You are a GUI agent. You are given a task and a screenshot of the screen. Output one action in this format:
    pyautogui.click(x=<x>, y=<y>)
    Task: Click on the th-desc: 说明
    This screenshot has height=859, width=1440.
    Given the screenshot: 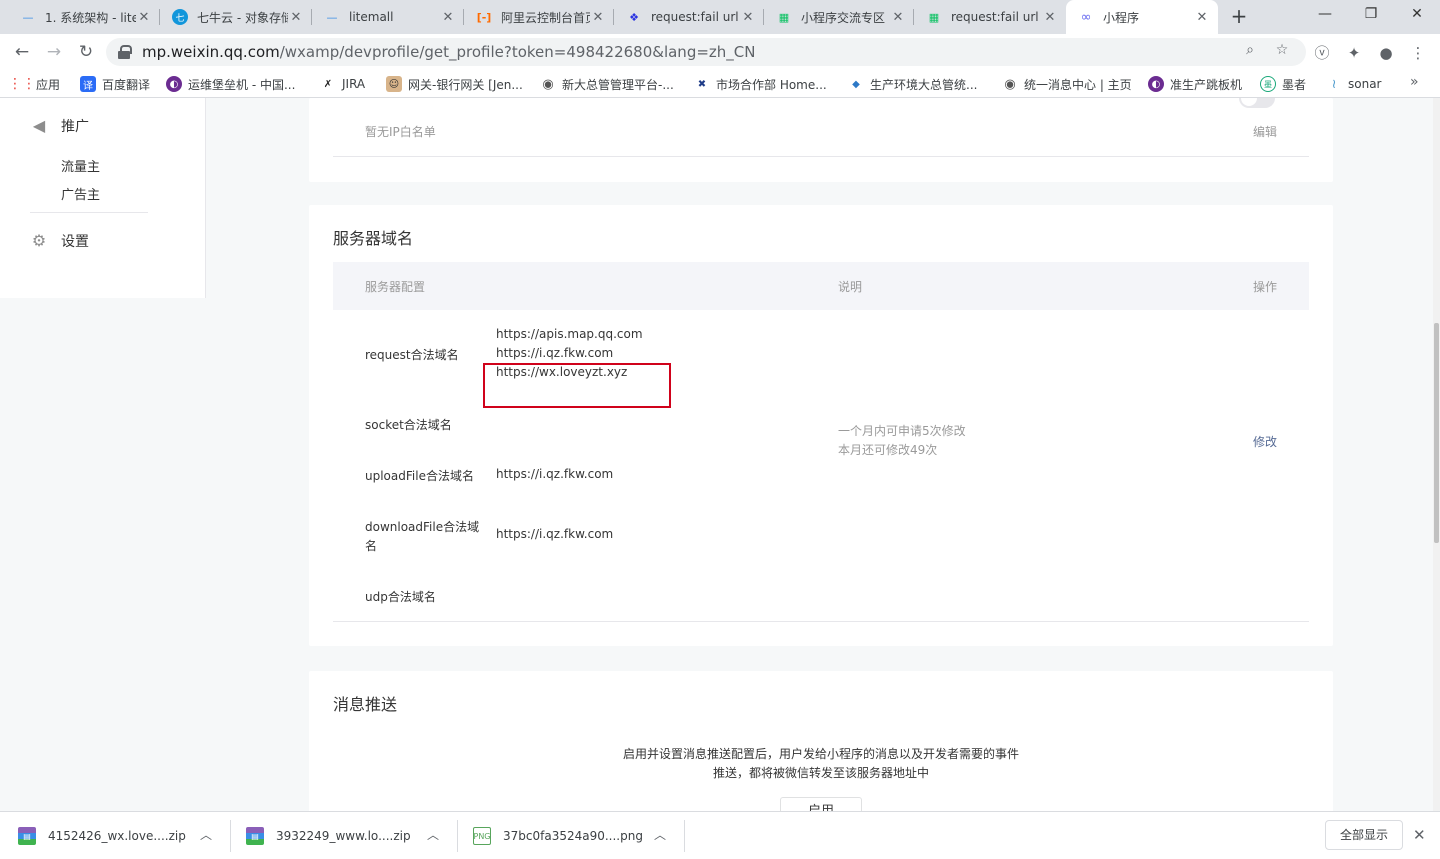 What is the action you would take?
    pyautogui.click(x=850, y=287)
    